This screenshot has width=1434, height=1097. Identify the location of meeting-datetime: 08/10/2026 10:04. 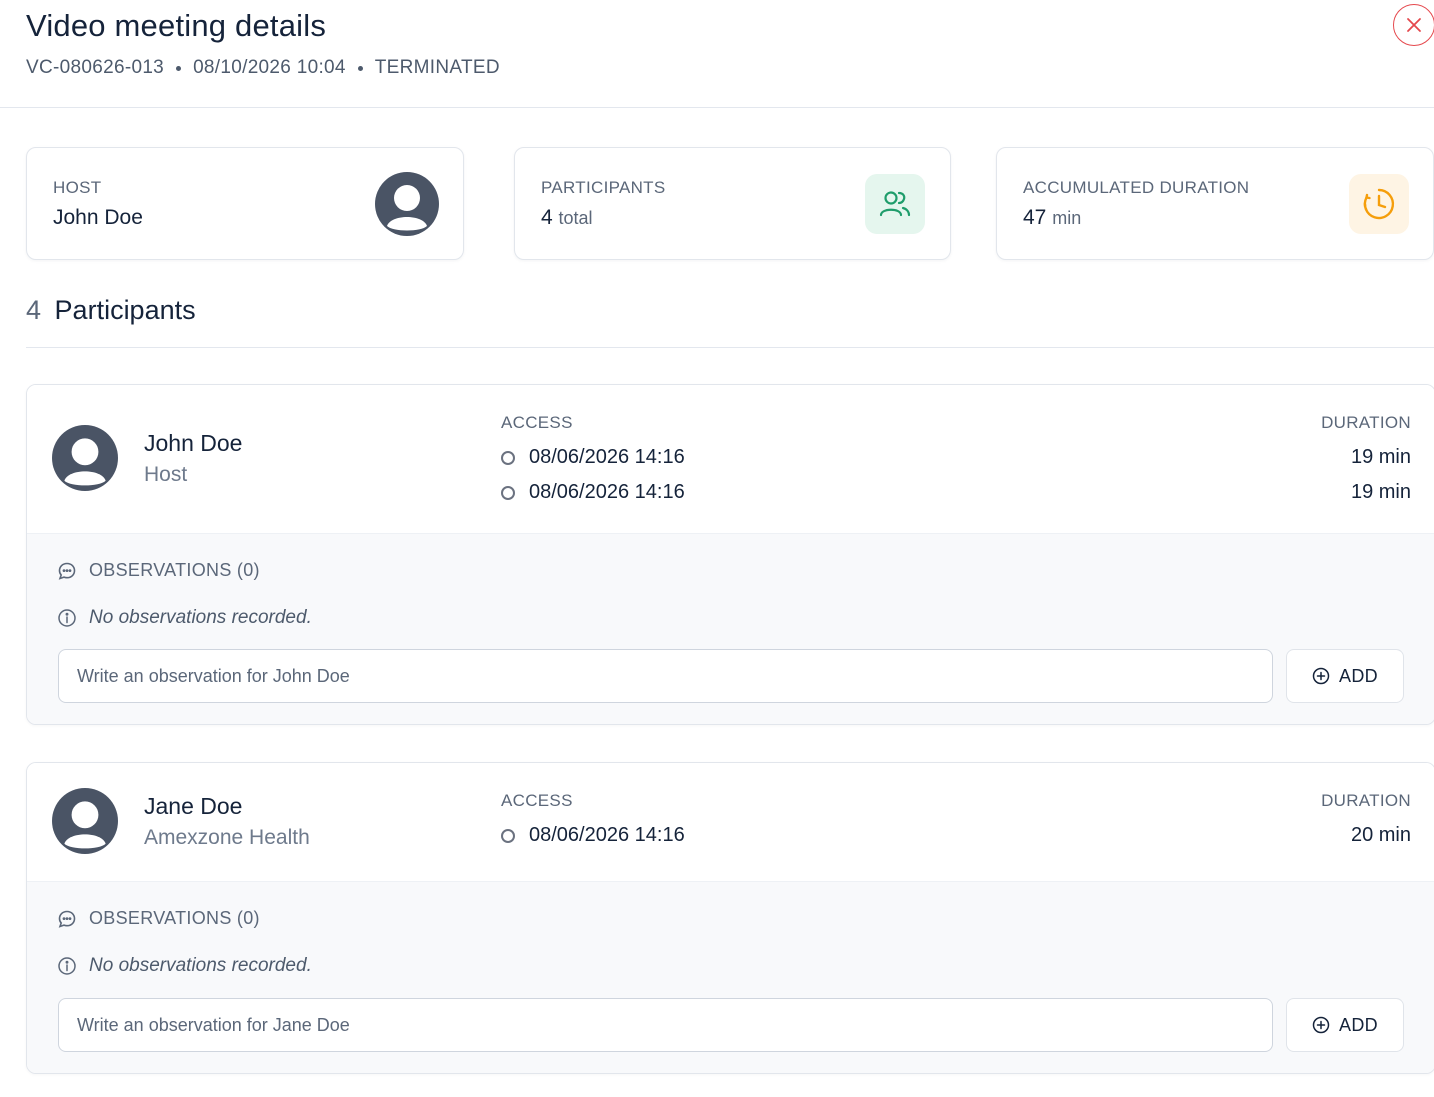
(269, 67).